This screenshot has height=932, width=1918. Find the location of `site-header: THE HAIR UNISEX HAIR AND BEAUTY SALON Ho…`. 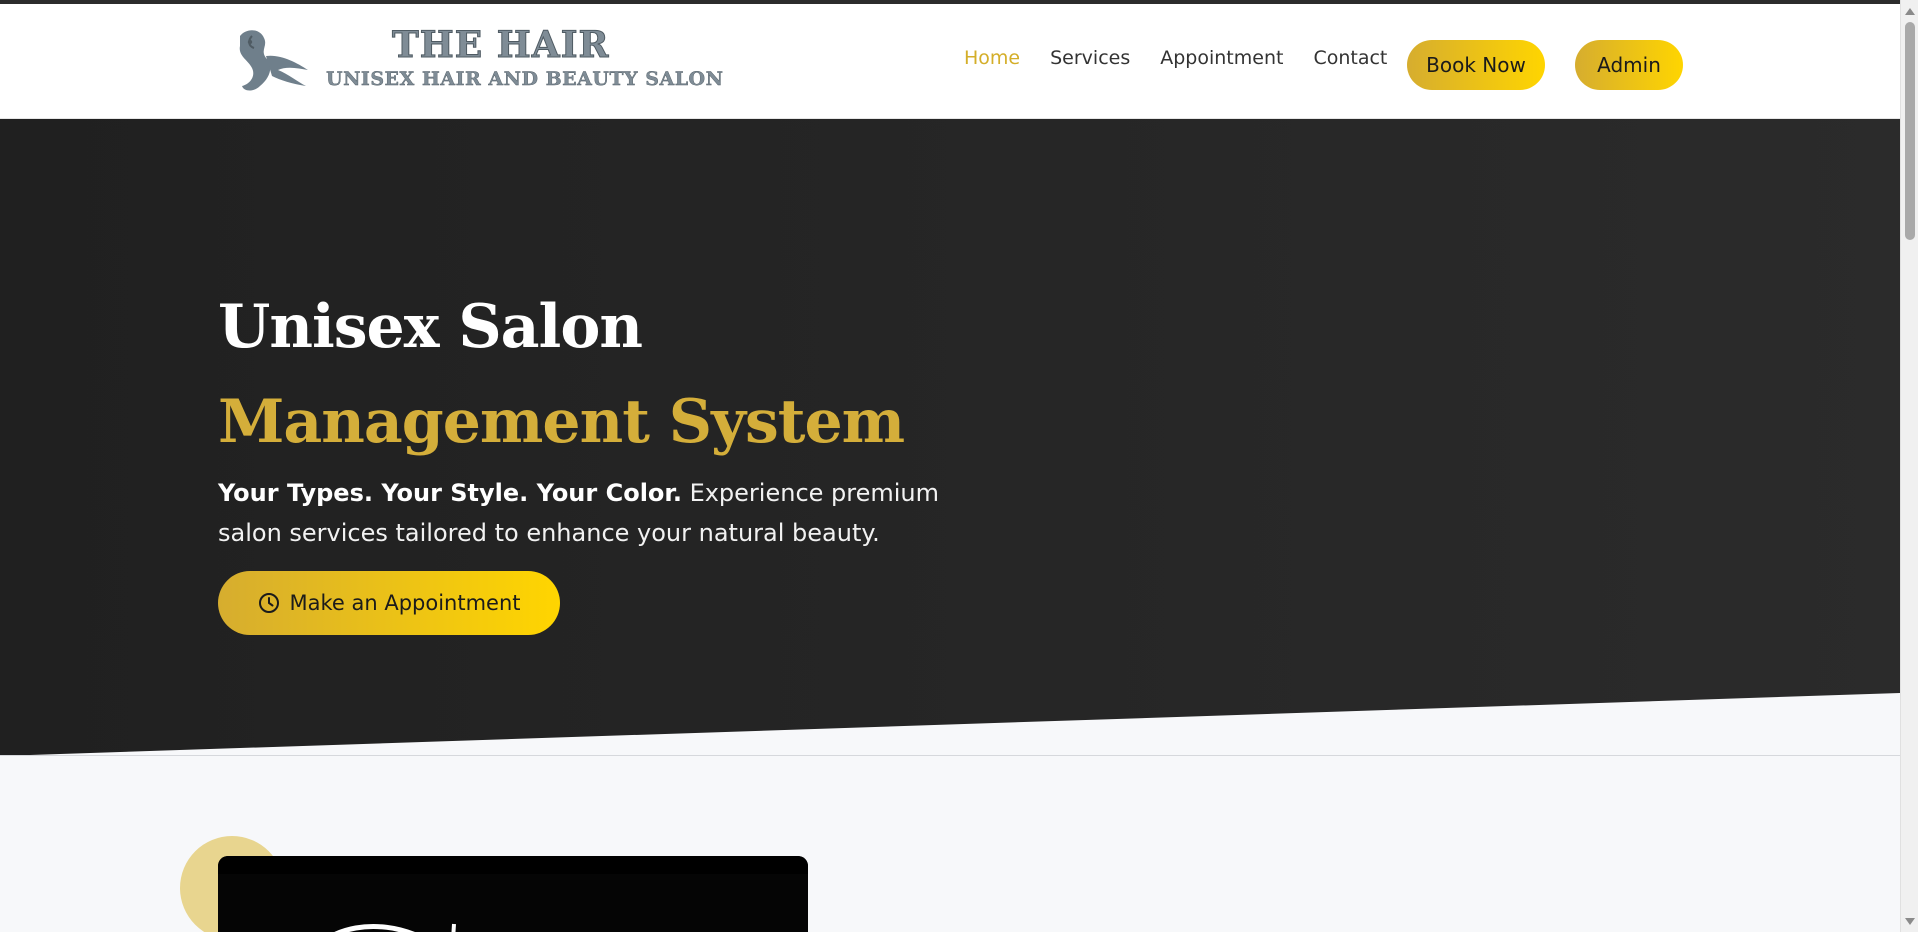

site-header: THE HAIR UNISEX HAIR AND BEAUTY SALON Ho… is located at coordinates (950, 61).